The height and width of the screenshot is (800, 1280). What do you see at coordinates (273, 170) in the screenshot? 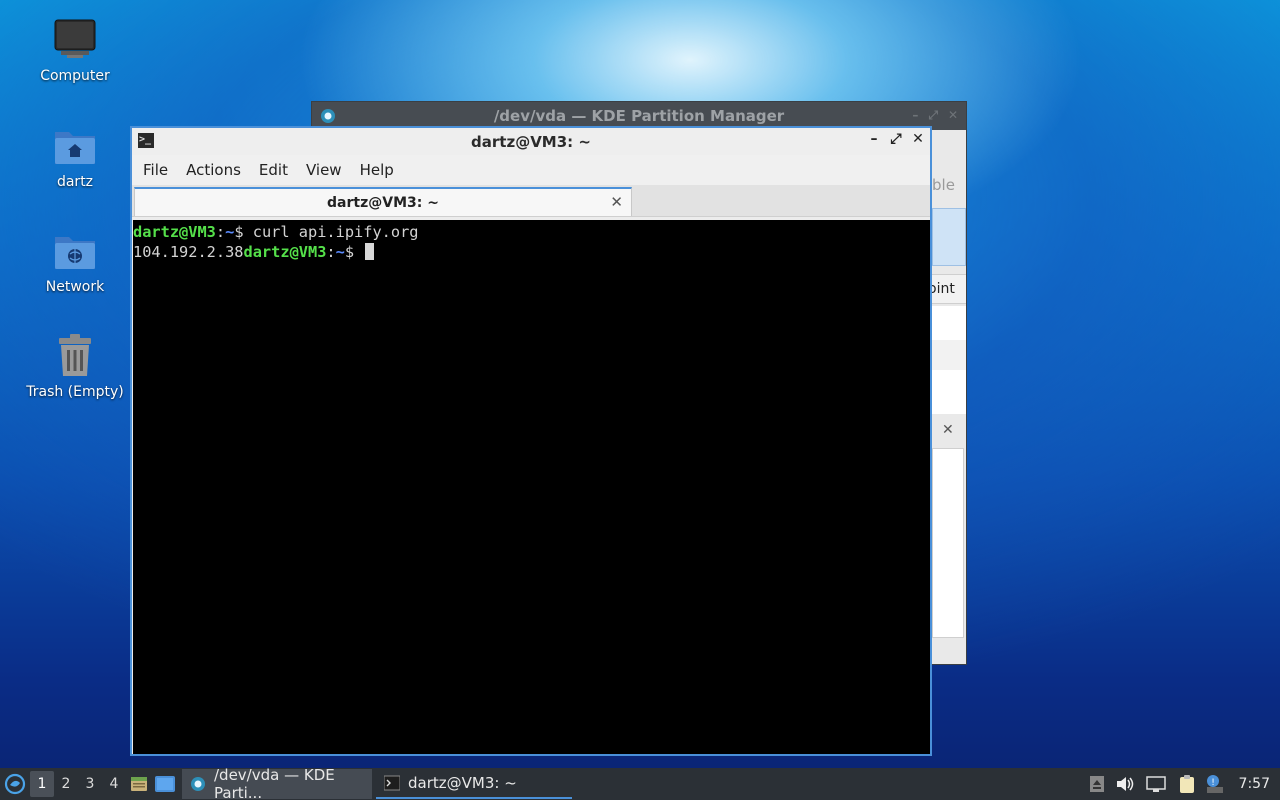
I see `menu-edit: Edit` at bounding box center [273, 170].